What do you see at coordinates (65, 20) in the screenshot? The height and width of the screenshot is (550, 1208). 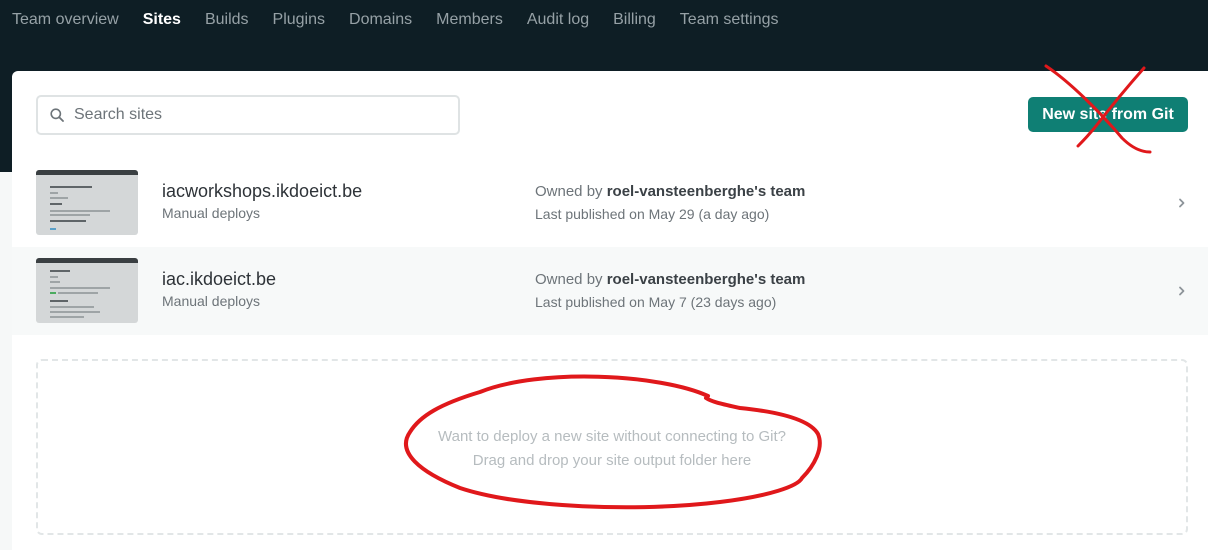 I see `tab-team-overview: Team overview` at bounding box center [65, 20].